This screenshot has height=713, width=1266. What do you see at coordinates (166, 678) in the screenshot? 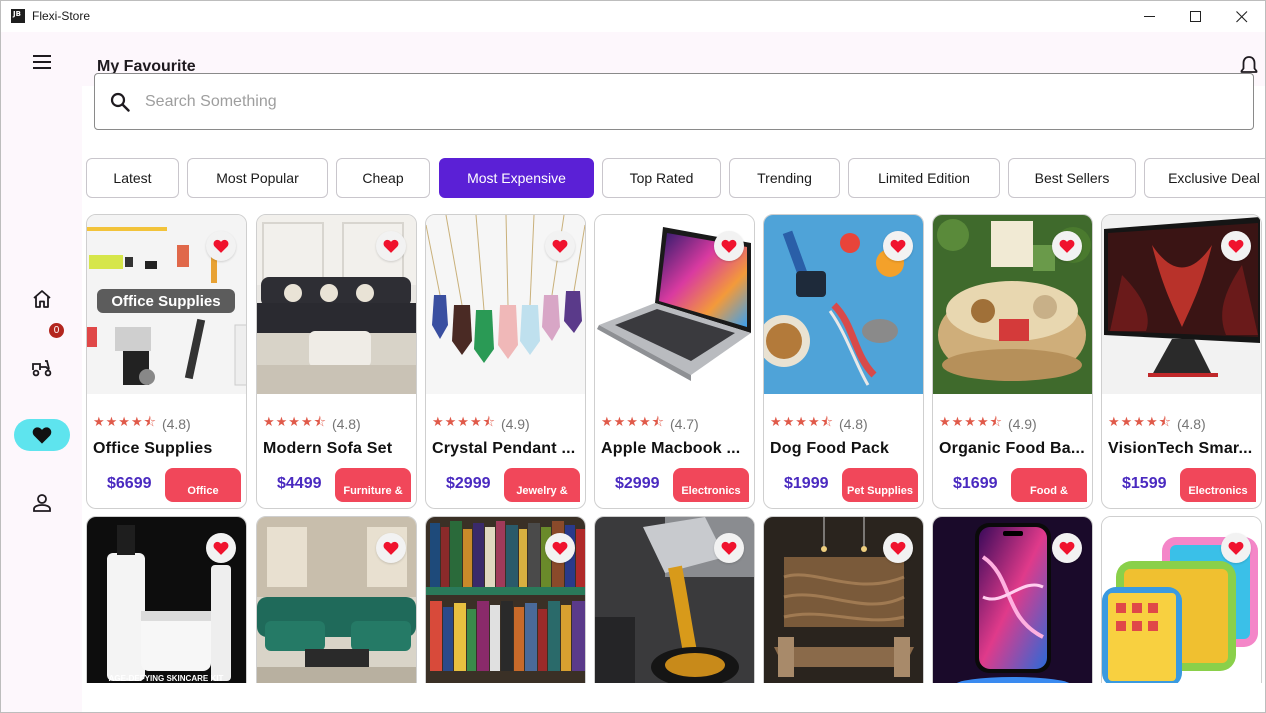
I see `skincare-image-caption: AGE-DEFYING SKINCARE KIT` at bounding box center [166, 678].